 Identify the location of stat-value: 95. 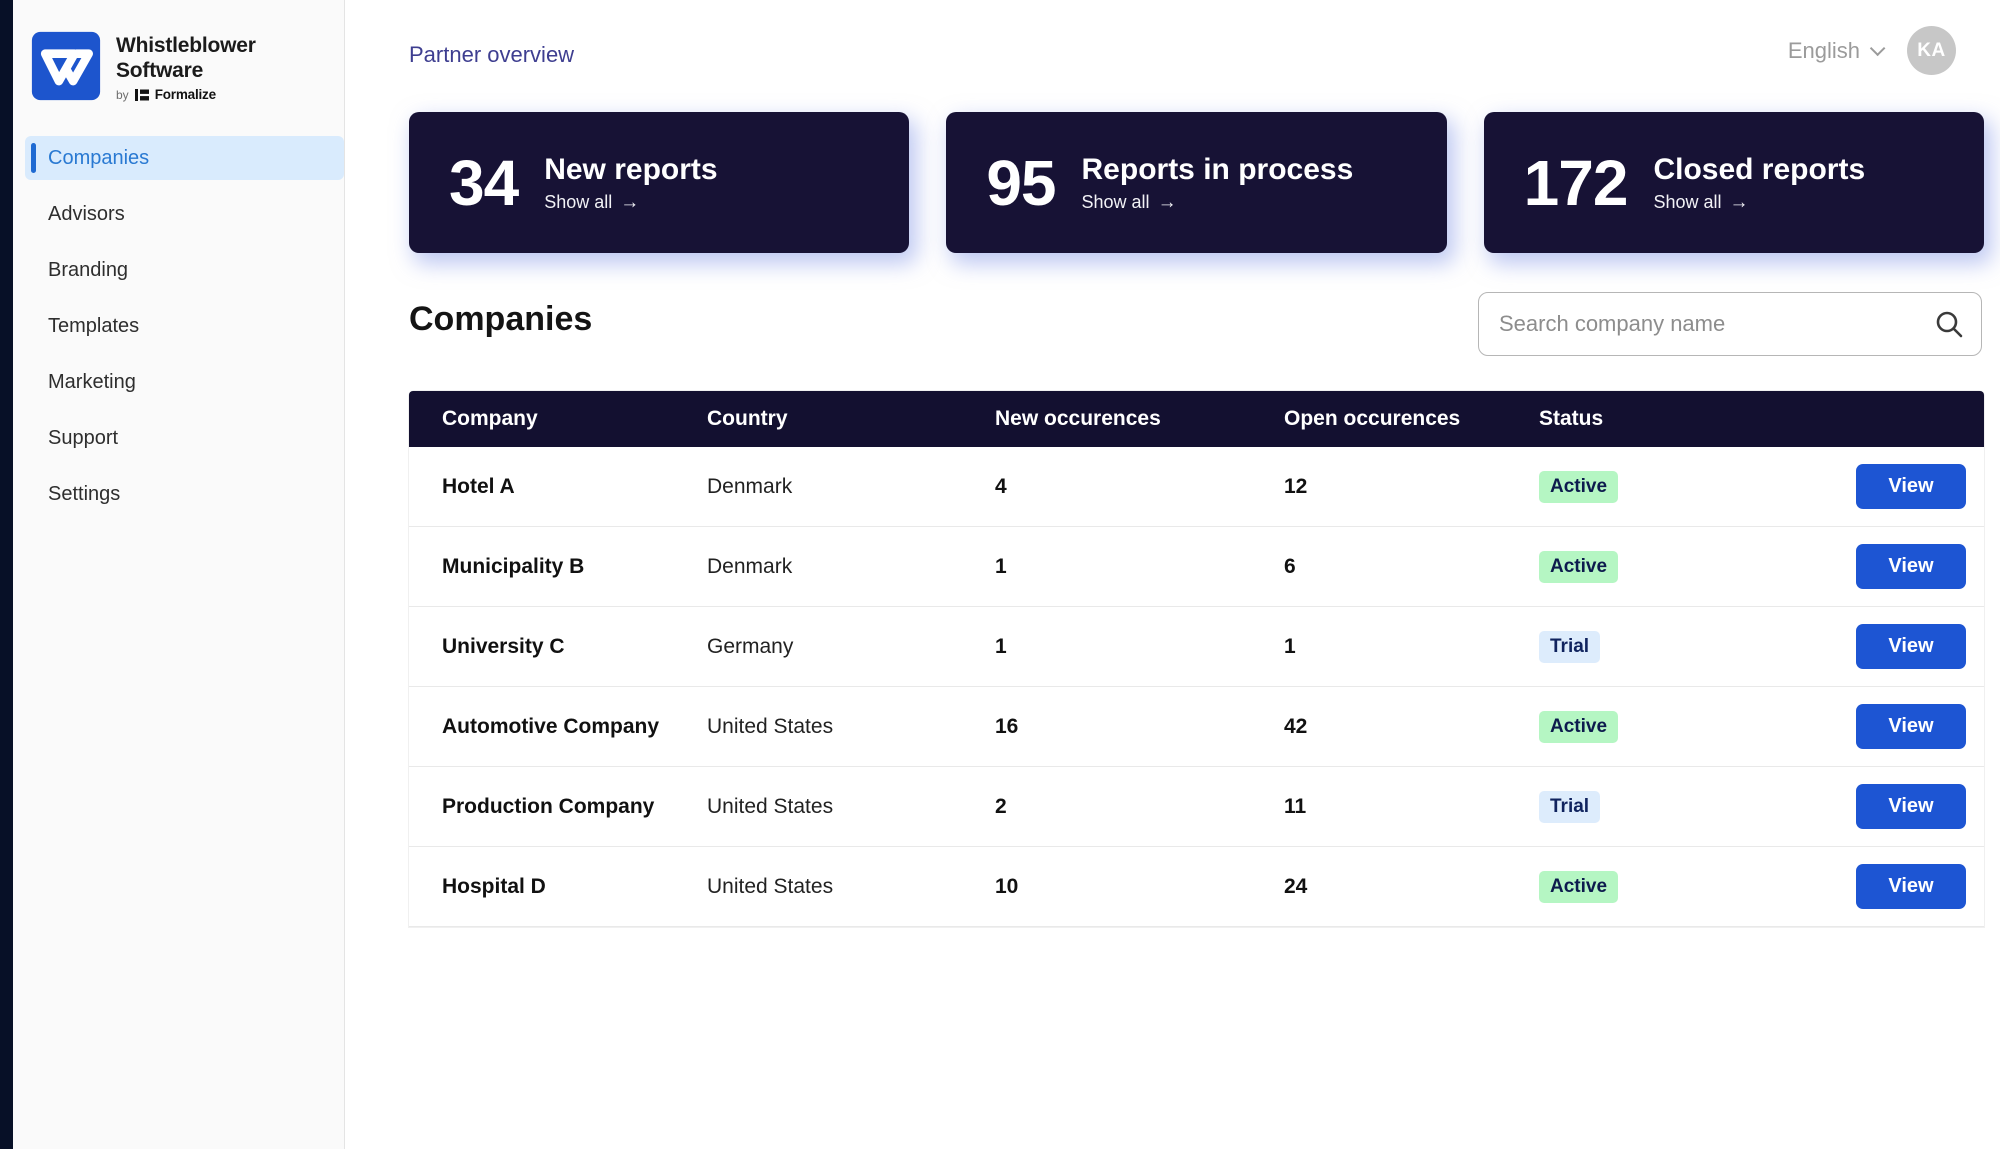
(1021, 182).